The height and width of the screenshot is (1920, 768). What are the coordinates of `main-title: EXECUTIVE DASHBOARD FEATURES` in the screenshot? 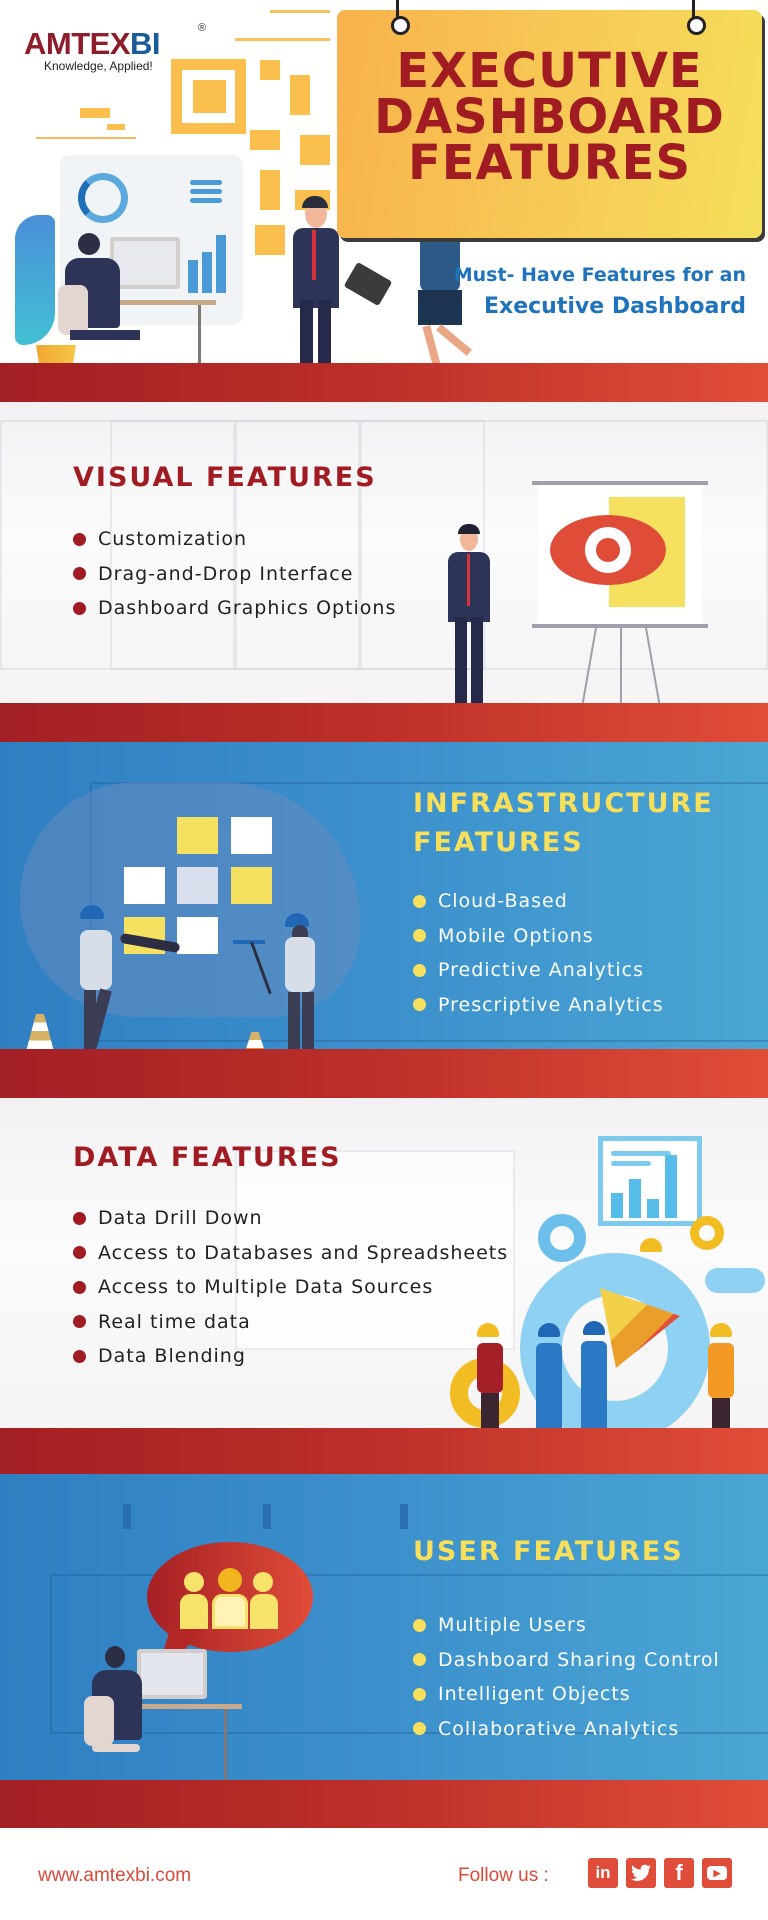 It's located at (549, 115).